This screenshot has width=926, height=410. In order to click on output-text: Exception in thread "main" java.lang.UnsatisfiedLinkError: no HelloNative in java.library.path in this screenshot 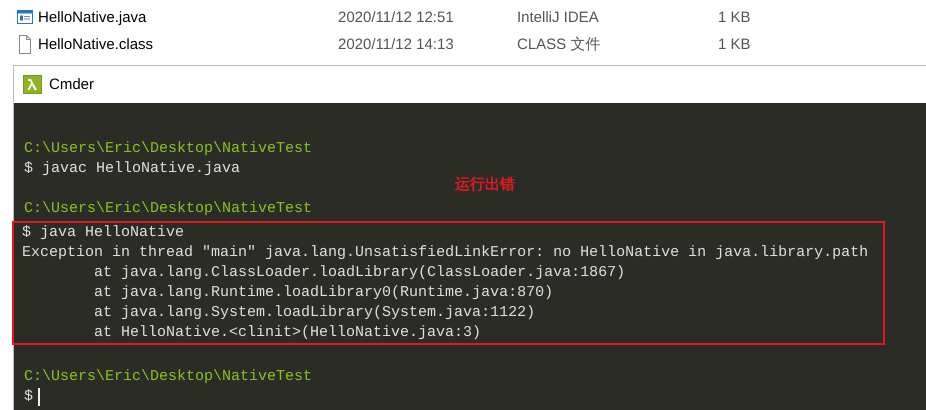, I will do `click(445, 253)`.